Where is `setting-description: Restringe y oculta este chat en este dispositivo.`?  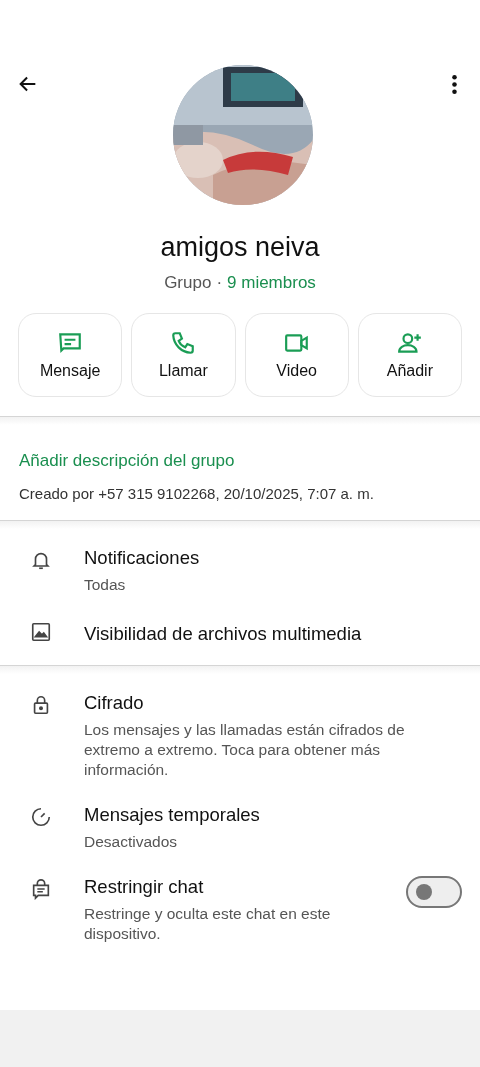 setting-description: Restringe y oculta este chat en este dispositivo. is located at coordinates (208, 924).